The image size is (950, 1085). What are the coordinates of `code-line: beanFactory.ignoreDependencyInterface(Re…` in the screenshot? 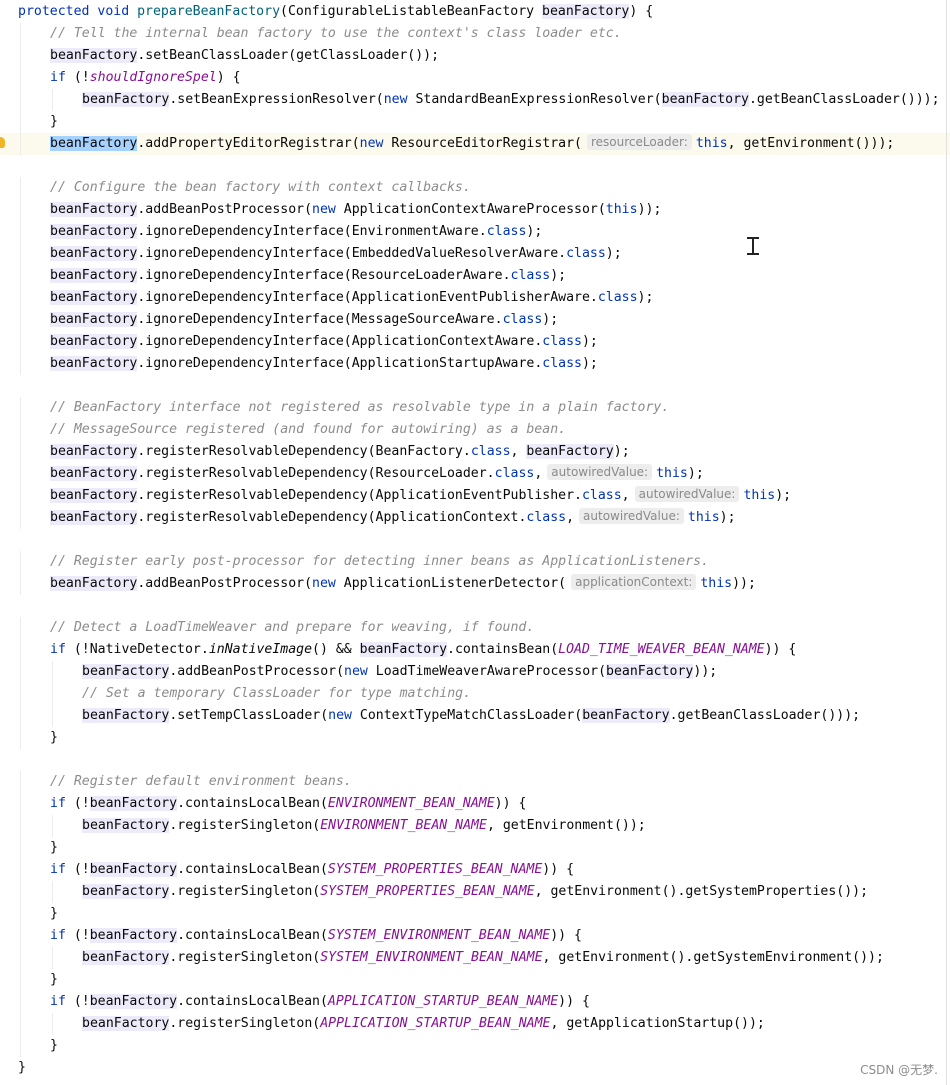 It's located at (475, 276).